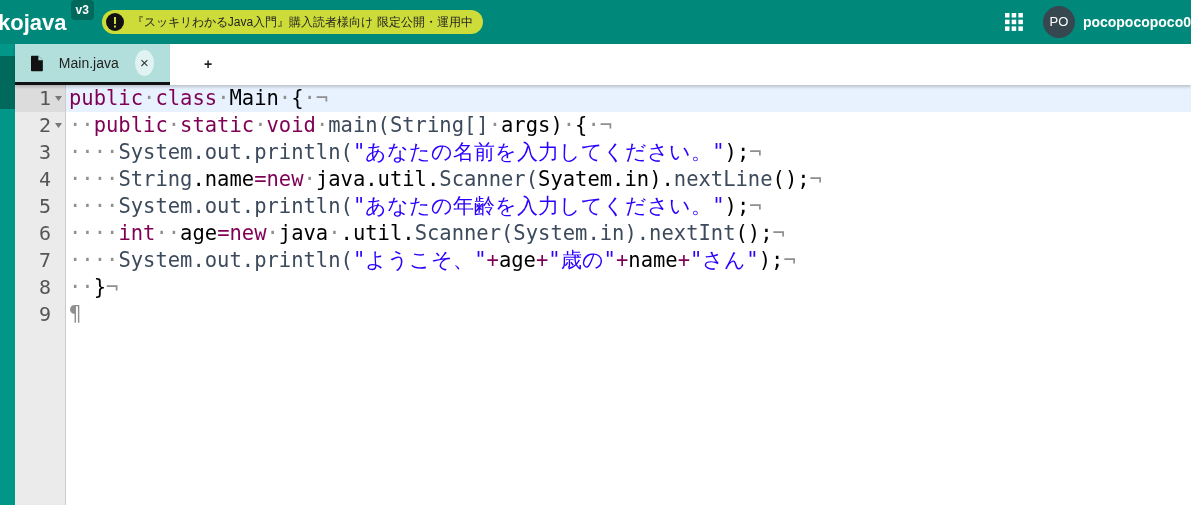  Describe the element at coordinates (445, 179) in the screenshot. I see `code-line: ····String.name=new·java.util.Scanner(Syatem.in).nextLine();¬` at that location.